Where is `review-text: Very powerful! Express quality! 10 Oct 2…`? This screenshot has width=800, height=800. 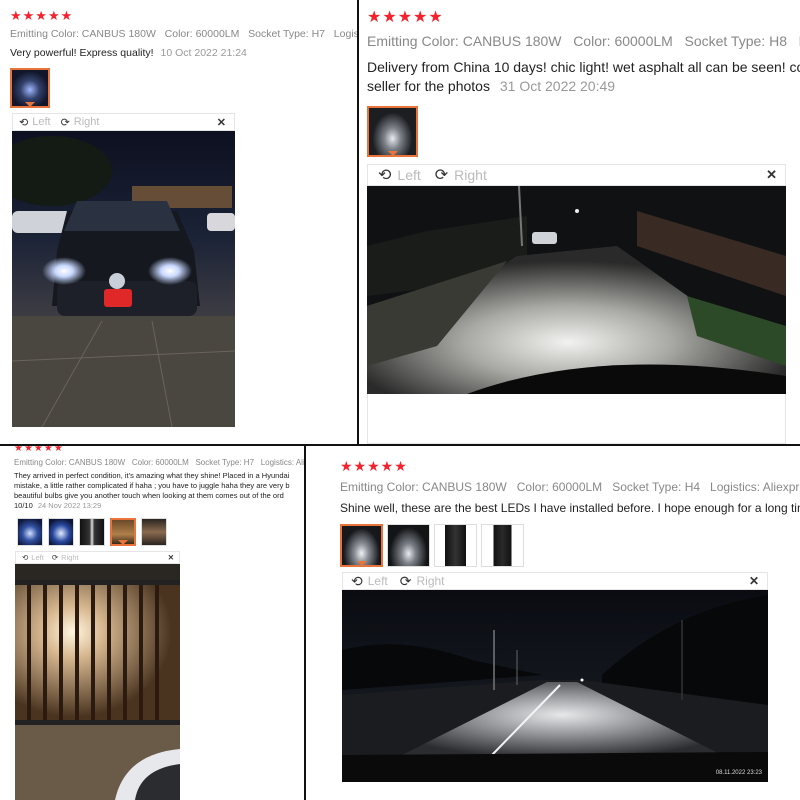
review-text: Very powerful! Express quality! 10 Oct 2… is located at coordinates (128, 53).